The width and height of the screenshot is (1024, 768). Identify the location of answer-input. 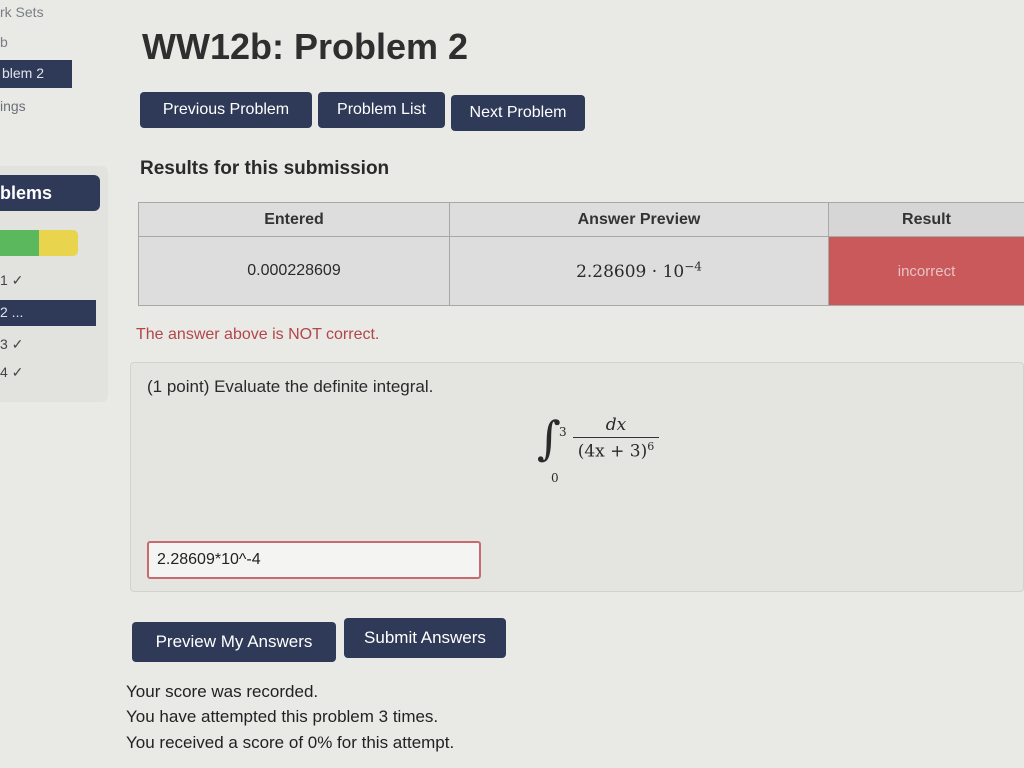
(314, 560).